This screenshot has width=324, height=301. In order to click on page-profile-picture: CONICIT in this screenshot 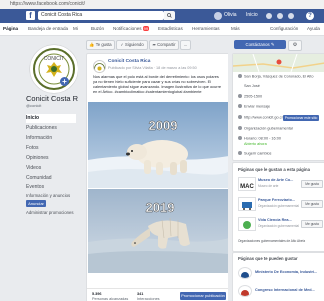, I will do `click(54, 69)`.